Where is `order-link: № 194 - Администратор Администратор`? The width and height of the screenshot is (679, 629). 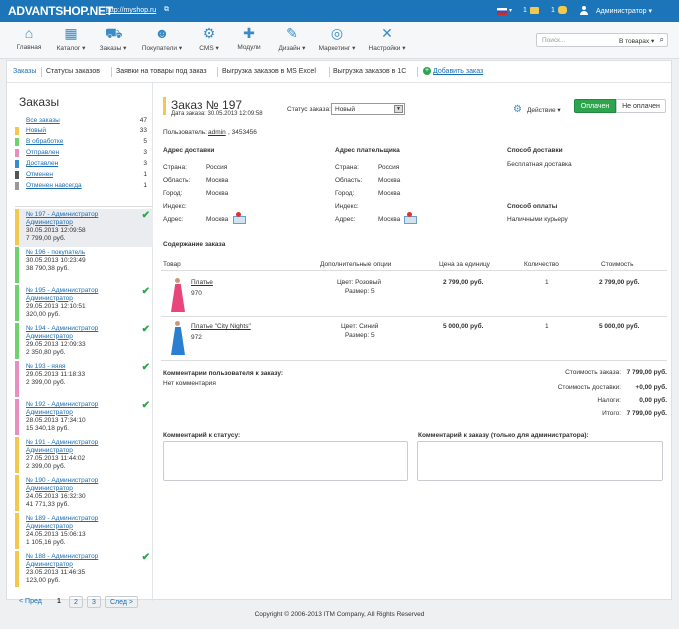 order-link: № 194 - Администратор Администратор is located at coordinates (76, 332).